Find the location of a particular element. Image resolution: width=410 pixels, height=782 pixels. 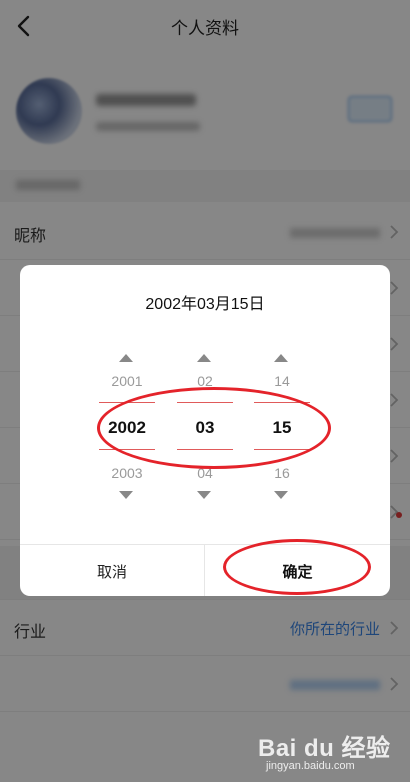

month-down-arrow-icon is located at coordinates (204, 495).